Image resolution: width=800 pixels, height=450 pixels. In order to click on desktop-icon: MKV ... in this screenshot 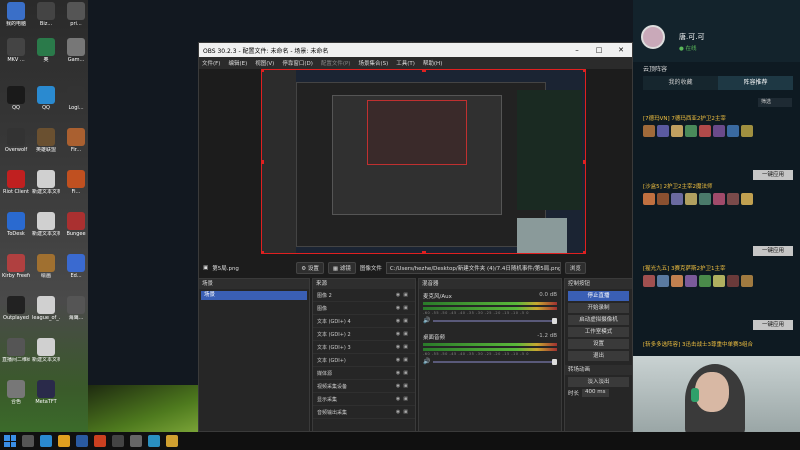, I will do `click(16, 50)`.